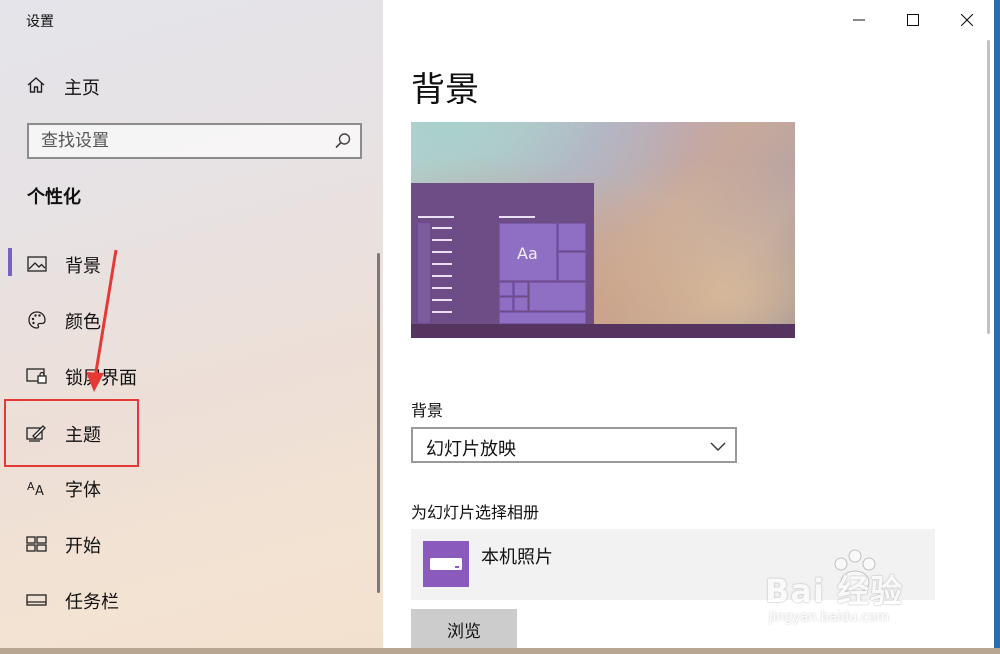 This screenshot has width=1000, height=654. Describe the element at coordinates (185, 320) in the screenshot. I see `sidebar-item-colors: 颜色` at that location.